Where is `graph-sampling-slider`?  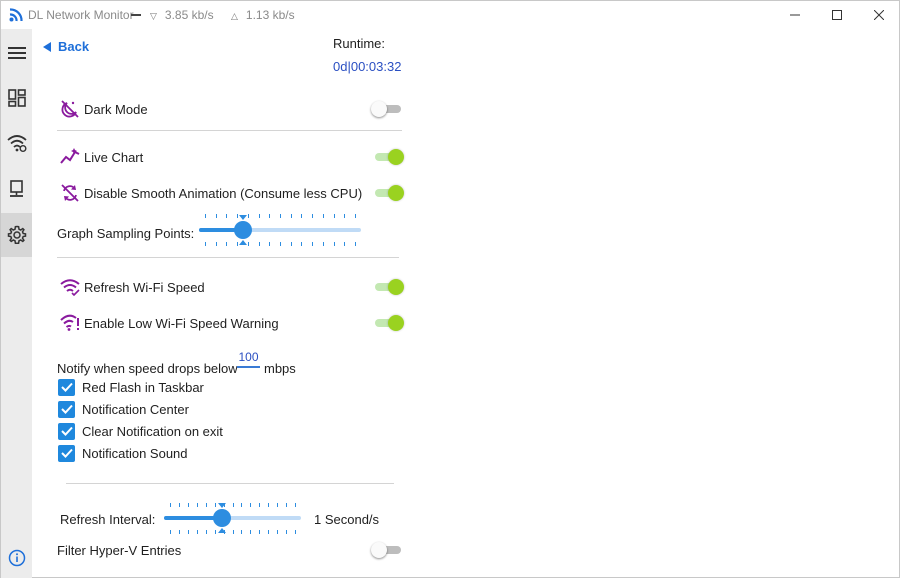 graph-sampling-slider is located at coordinates (280, 230).